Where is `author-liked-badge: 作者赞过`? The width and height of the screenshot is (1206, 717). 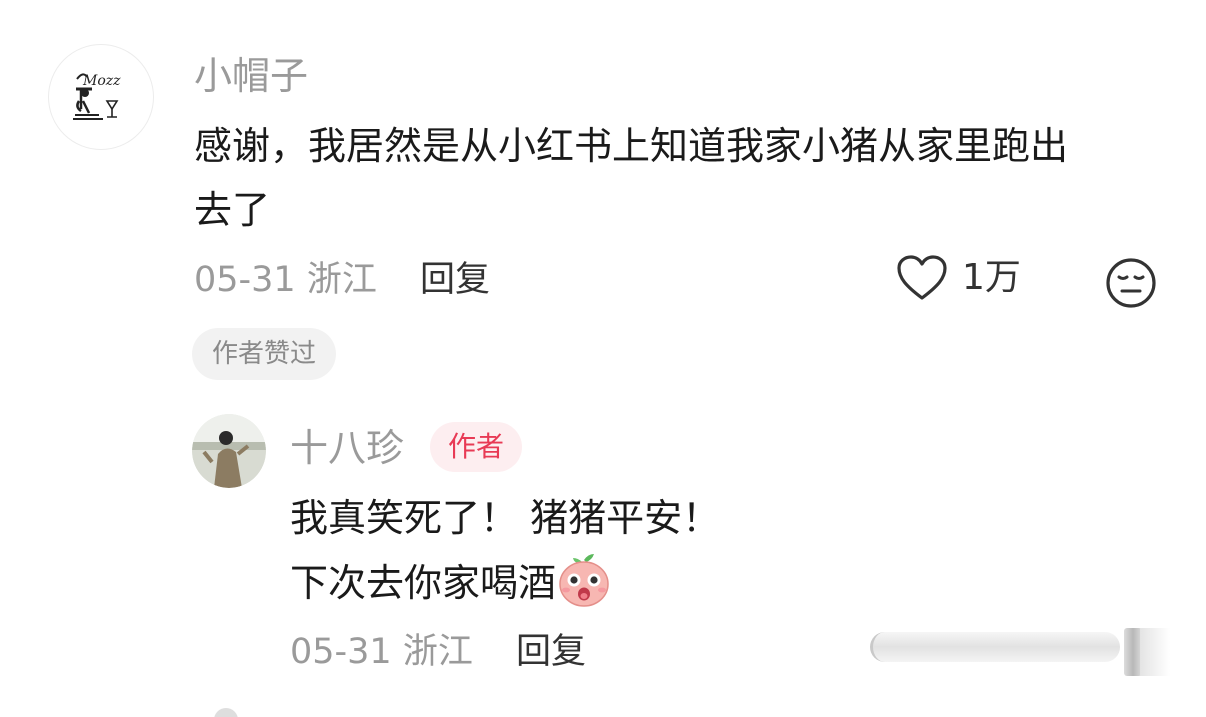 author-liked-badge: 作者赞过 is located at coordinates (264, 354).